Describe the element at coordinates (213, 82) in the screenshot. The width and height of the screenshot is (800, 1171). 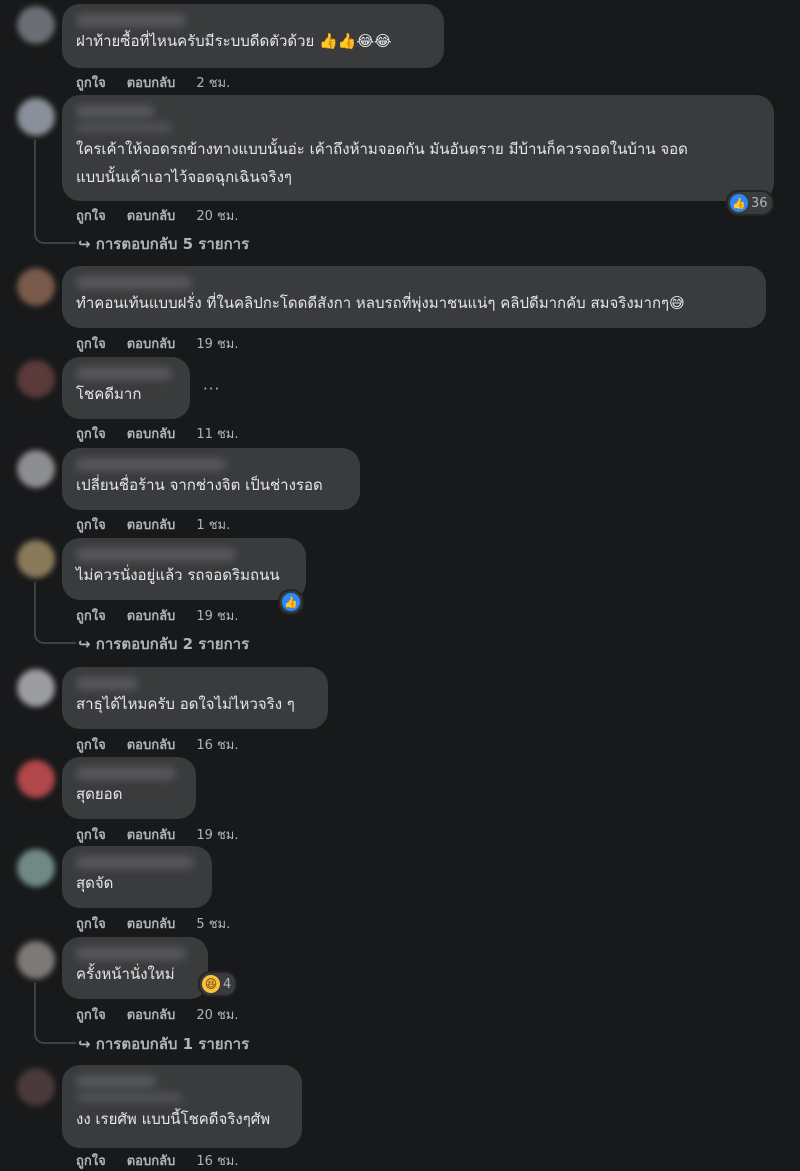
I see `timestamp: 2 ชม.` at that location.